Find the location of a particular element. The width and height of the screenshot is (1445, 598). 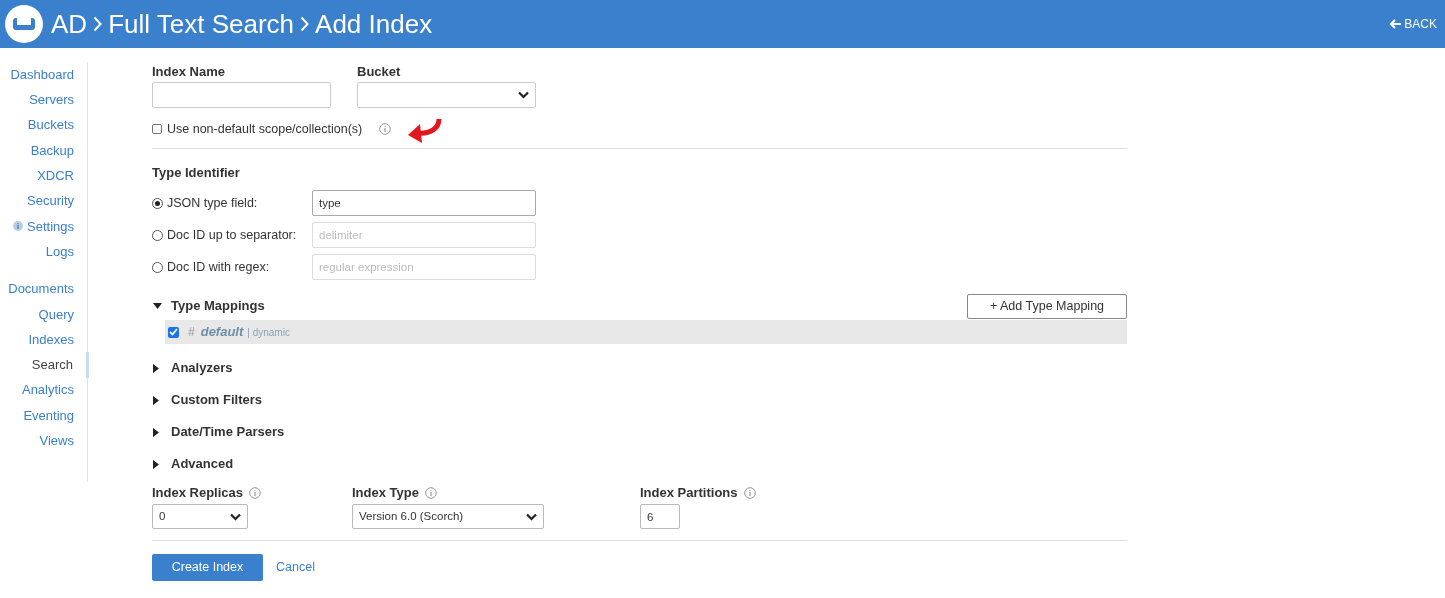

arrow-left-icon is located at coordinates (1396, 24).